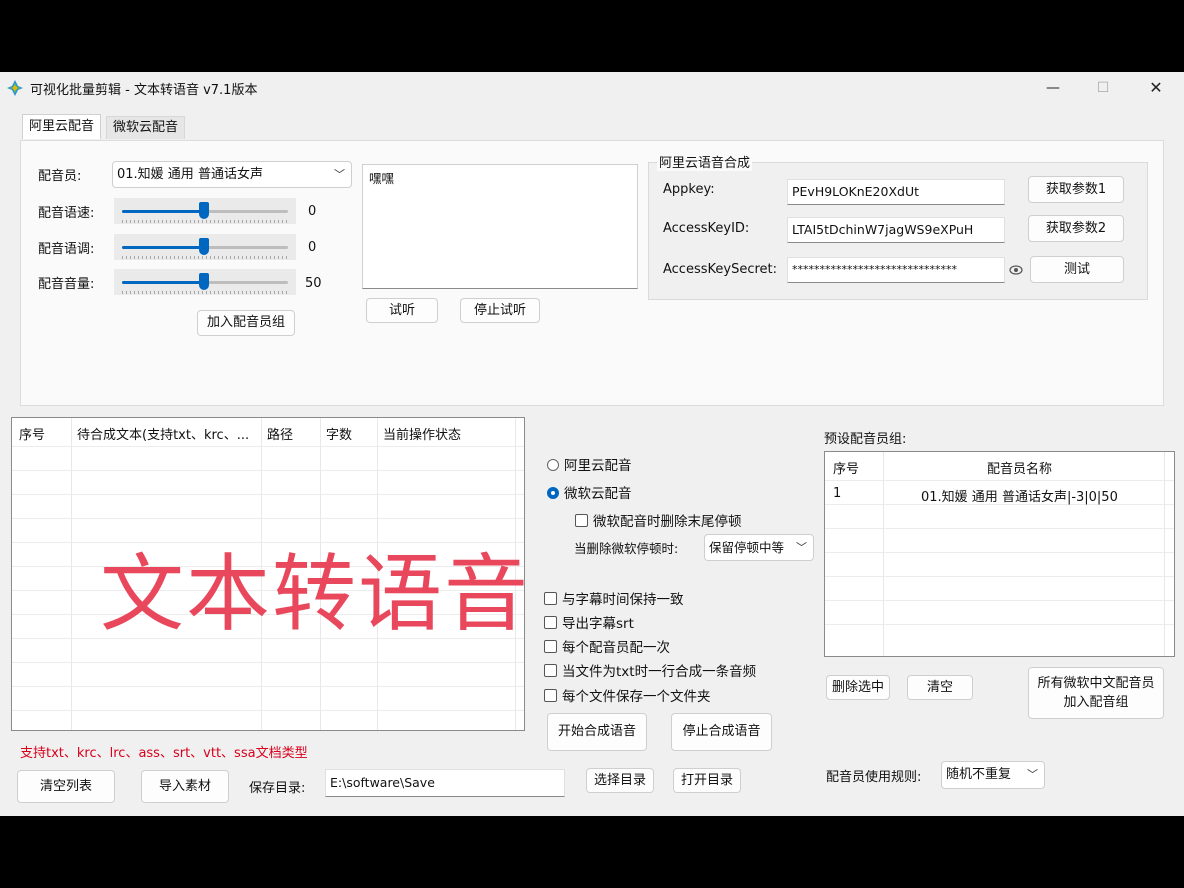 The image size is (1184, 888). Describe the element at coordinates (598, 624) in the screenshot. I see `export-srt-label: 导出字幕srt` at that location.